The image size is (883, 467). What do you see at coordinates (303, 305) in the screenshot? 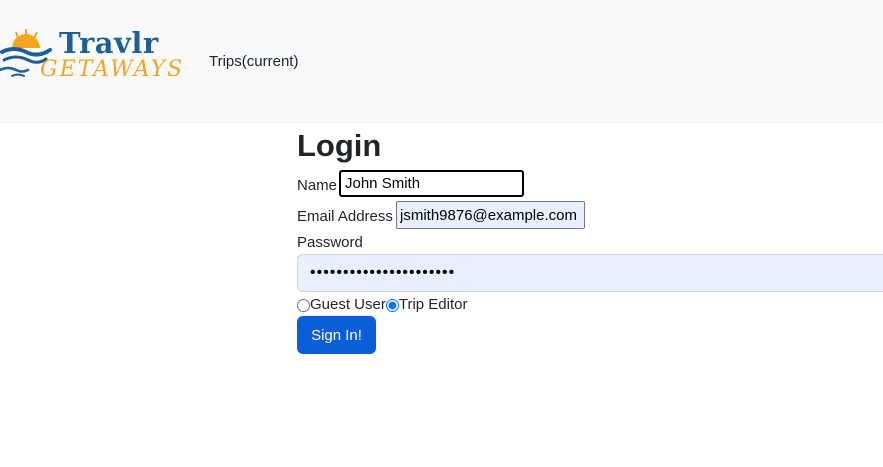
I see `guest-user-radio` at bounding box center [303, 305].